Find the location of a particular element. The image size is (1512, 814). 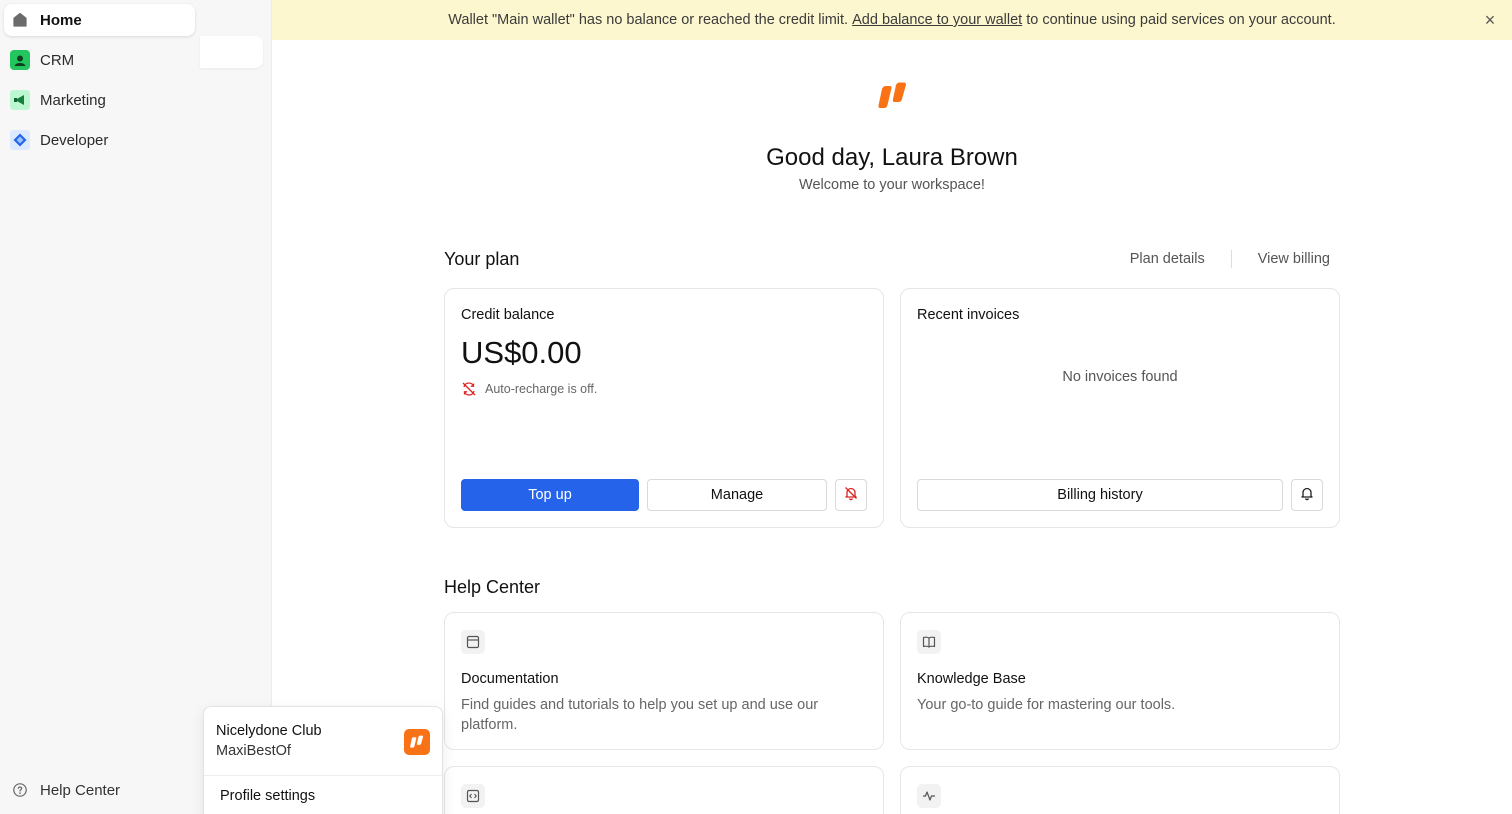

api-reference-card is located at coordinates (664, 790).